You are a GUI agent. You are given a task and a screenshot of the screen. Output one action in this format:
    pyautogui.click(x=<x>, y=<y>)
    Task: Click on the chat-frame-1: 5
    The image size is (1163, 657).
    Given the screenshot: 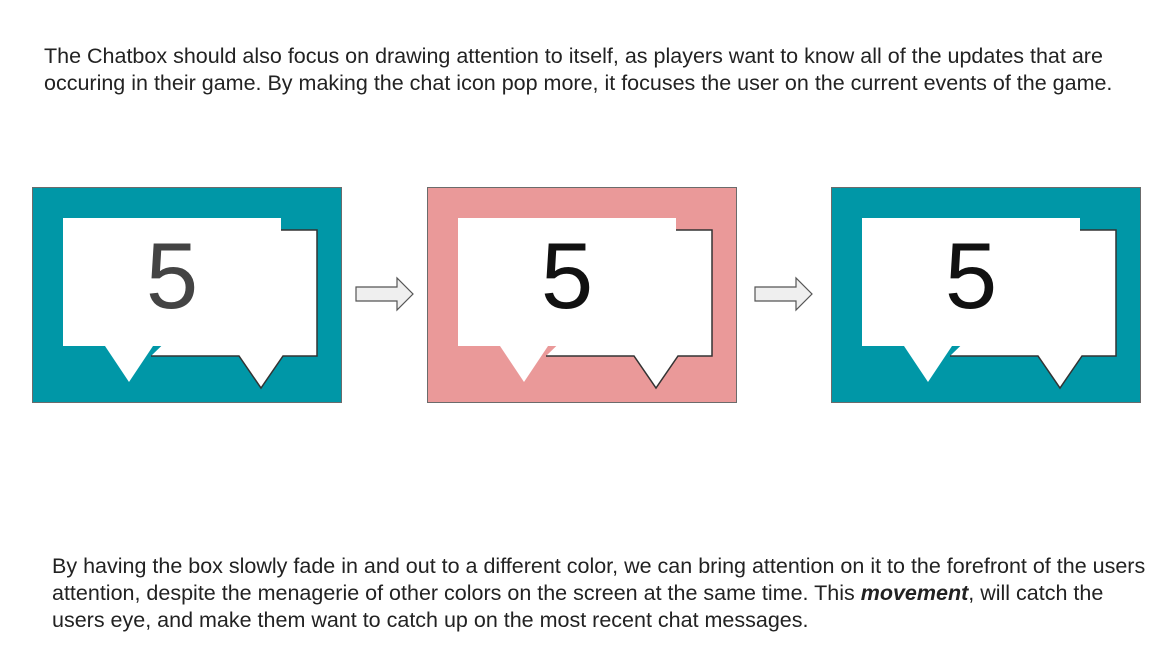 What is the action you would take?
    pyautogui.click(x=187, y=295)
    